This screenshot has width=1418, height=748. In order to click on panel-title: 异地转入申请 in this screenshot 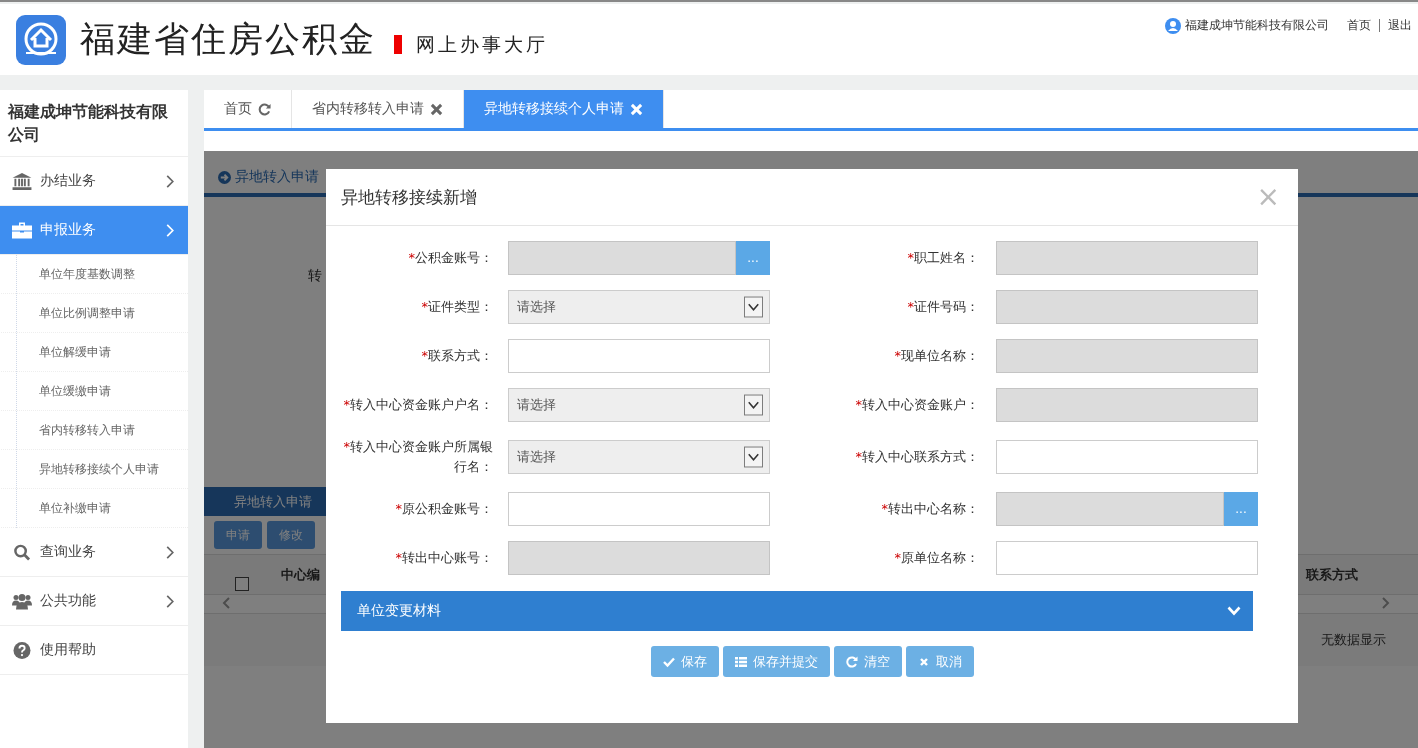, I will do `click(277, 177)`.